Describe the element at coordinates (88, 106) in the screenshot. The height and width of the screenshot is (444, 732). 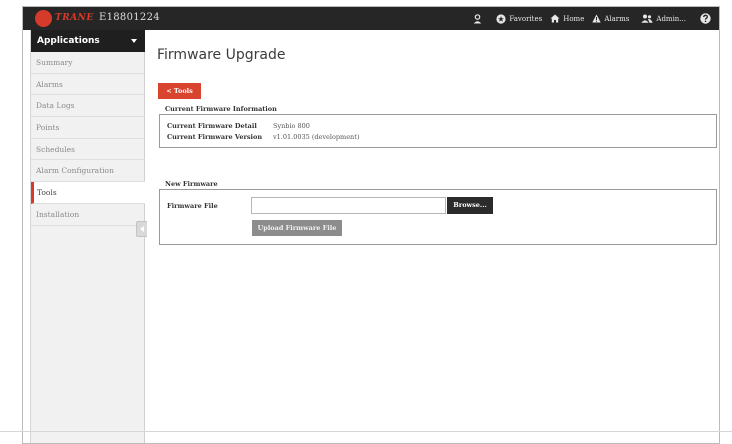
I see `sidebar-item-data-logs: Data Logs` at that location.